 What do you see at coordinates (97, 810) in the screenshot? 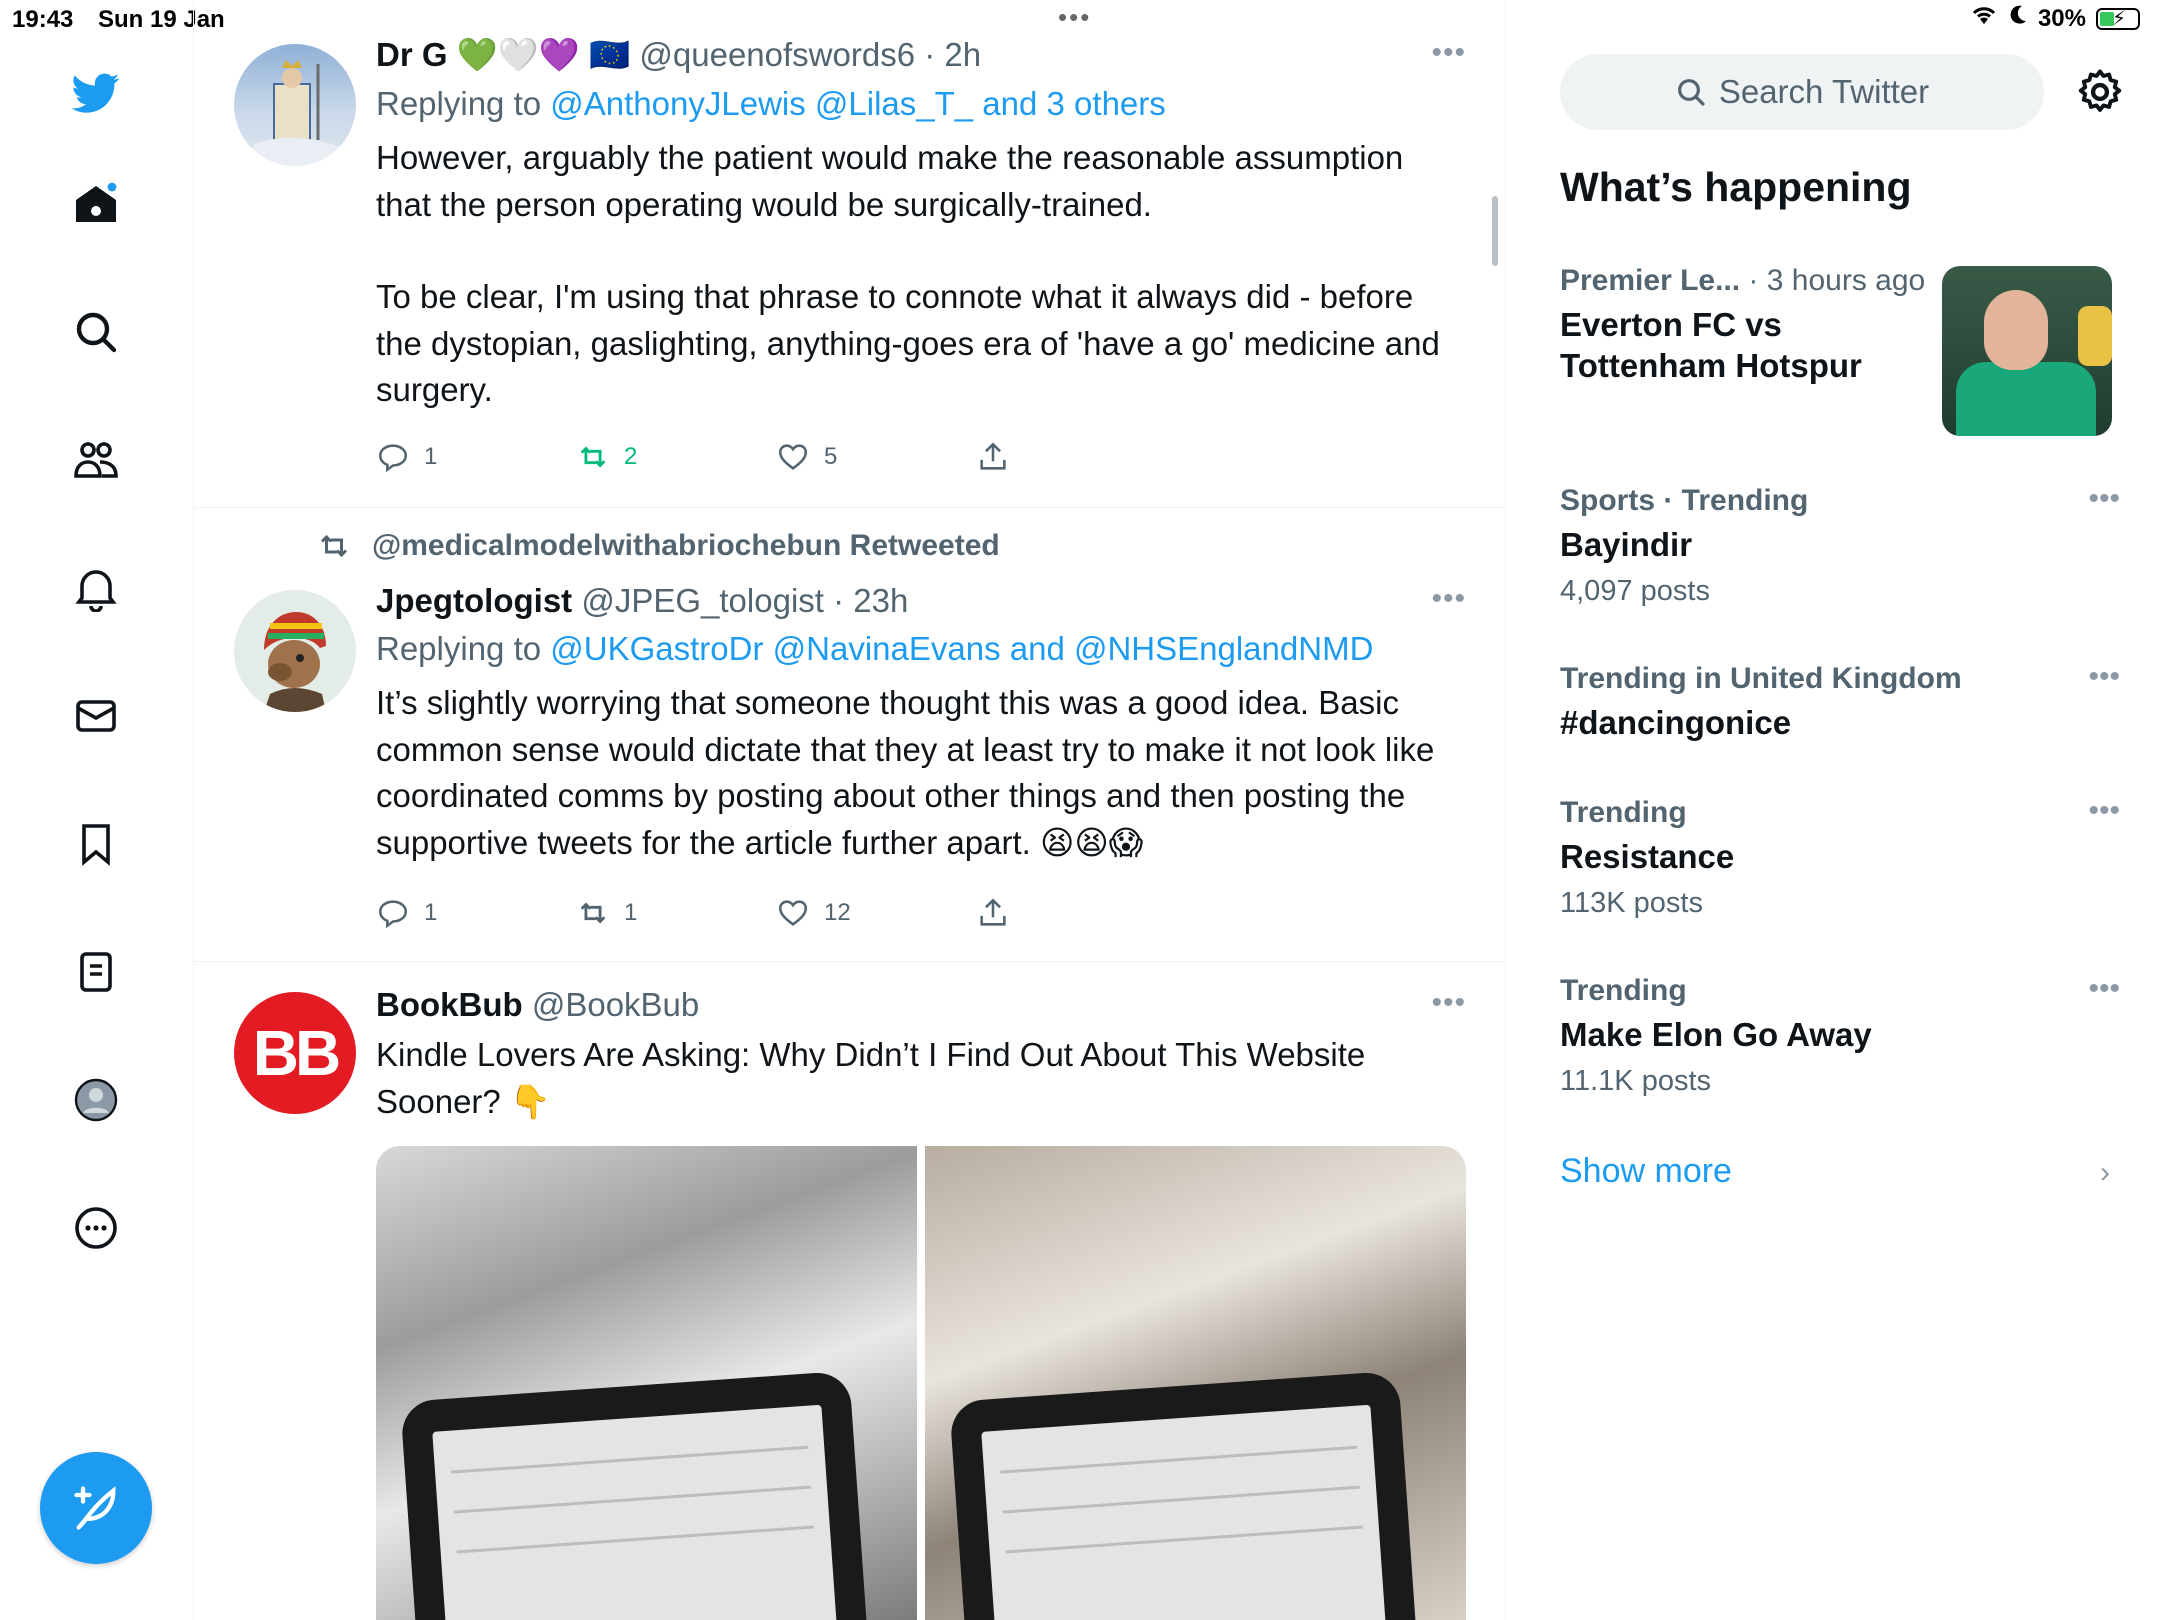
I see `left-nav` at bounding box center [97, 810].